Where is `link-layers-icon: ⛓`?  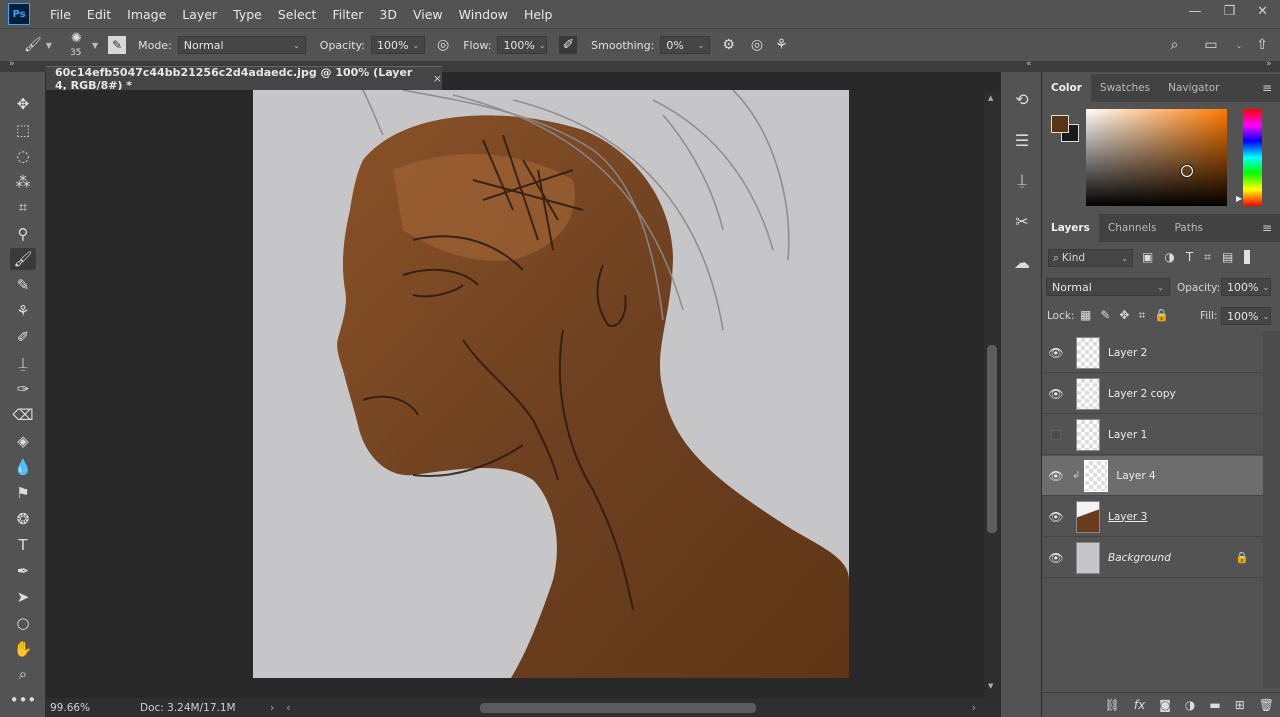 link-layers-icon: ⛓ is located at coordinates (1112, 705).